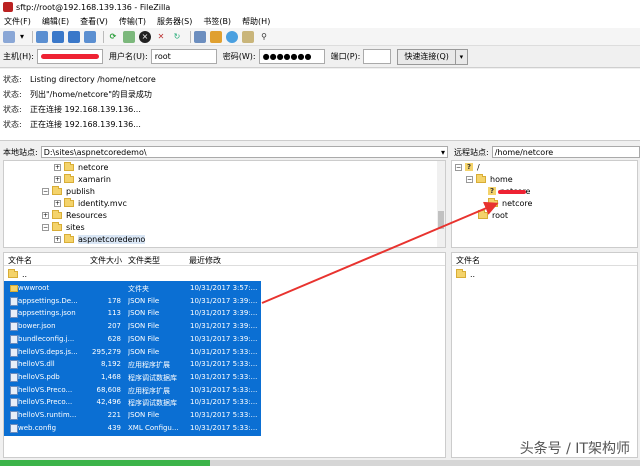 The width and height of the screenshot is (640, 466). Describe the element at coordinates (9, 36) in the screenshot. I see `site-manager-icon` at that location.